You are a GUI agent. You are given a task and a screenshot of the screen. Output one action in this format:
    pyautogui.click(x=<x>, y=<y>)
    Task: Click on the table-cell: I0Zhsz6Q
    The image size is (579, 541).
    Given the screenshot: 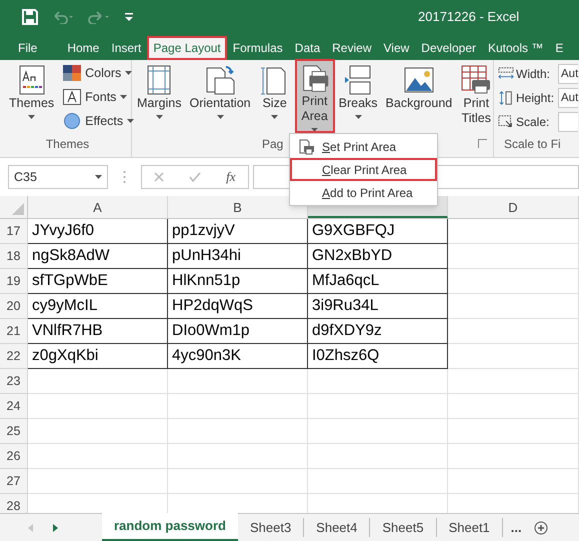 What is the action you would take?
    pyautogui.click(x=378, y=356)
    